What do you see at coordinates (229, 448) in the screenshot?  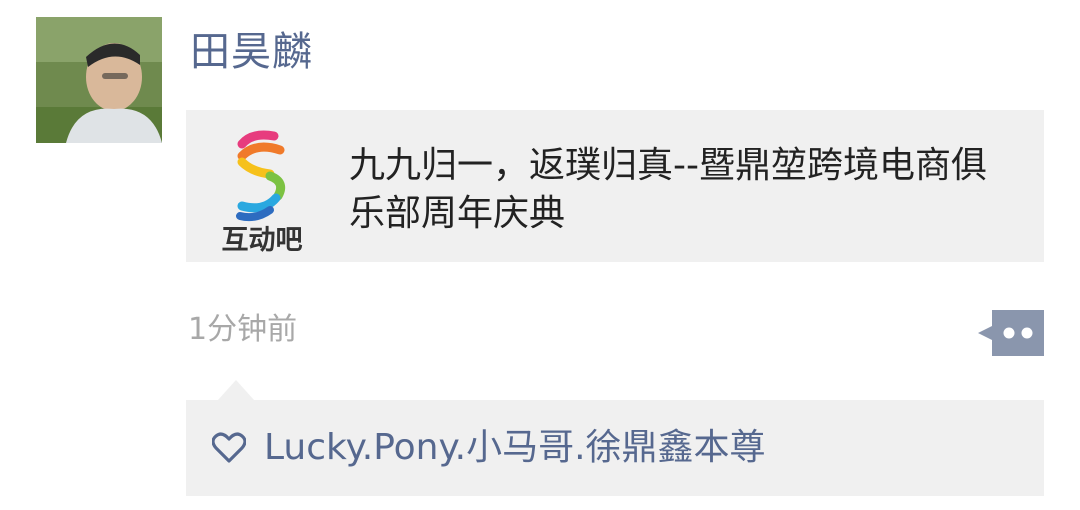 I see `heart-outline-icon` at bounding box center [229, 448].